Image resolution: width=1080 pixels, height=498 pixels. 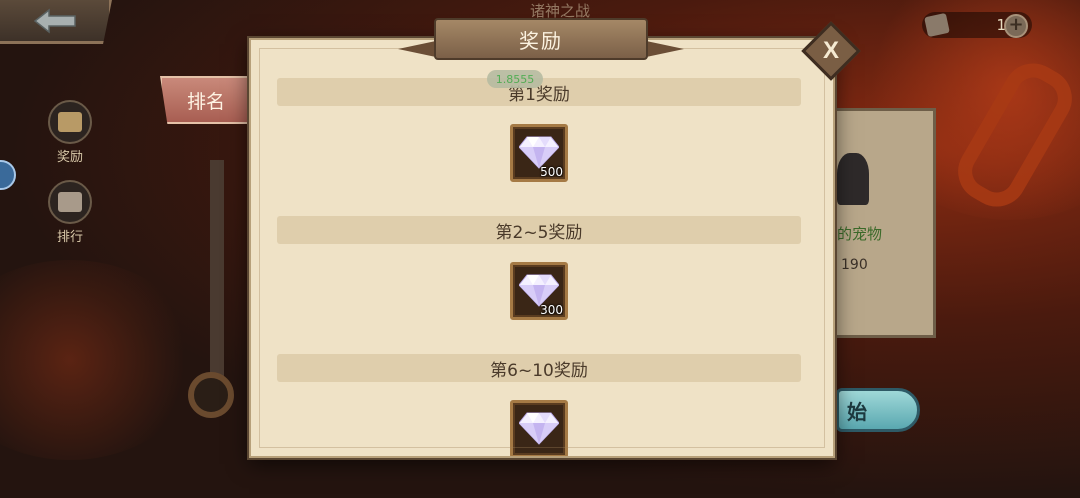 I want to click on pet-card: 的宠物 190, so click(x=883, y=223).